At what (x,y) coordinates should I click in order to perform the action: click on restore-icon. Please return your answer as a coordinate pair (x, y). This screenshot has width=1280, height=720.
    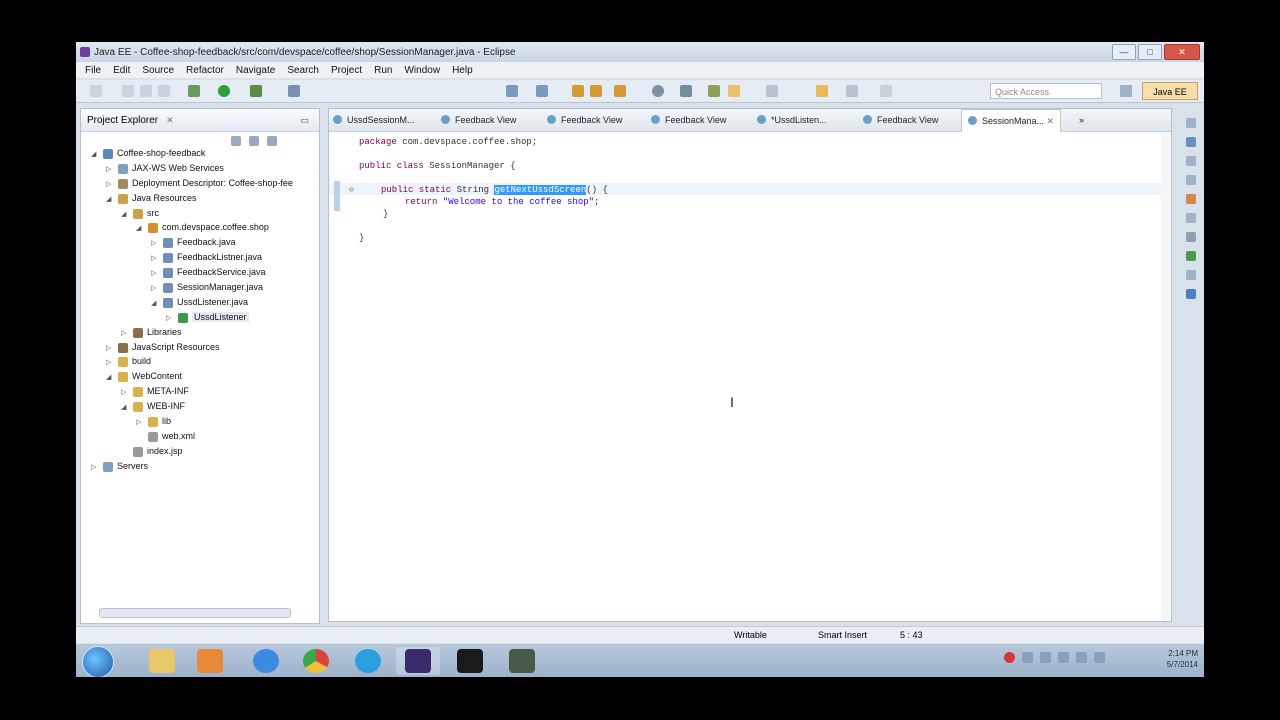
    Looking at the image, I should click on (1191, 123).